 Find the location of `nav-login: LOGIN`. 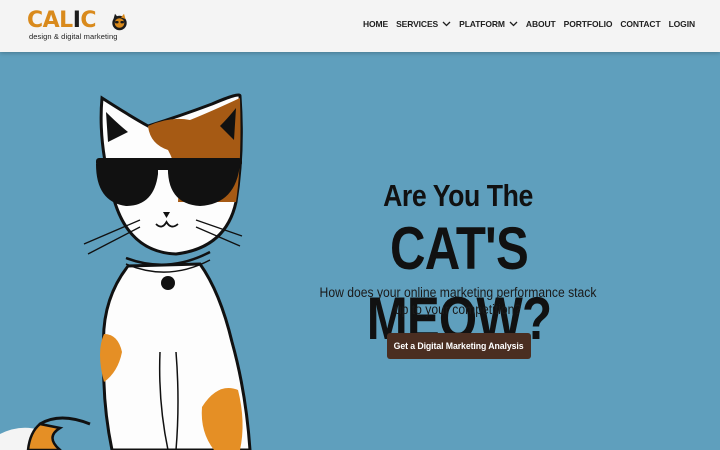

nav-login: LOGIN is located at coordinates (682, 24).